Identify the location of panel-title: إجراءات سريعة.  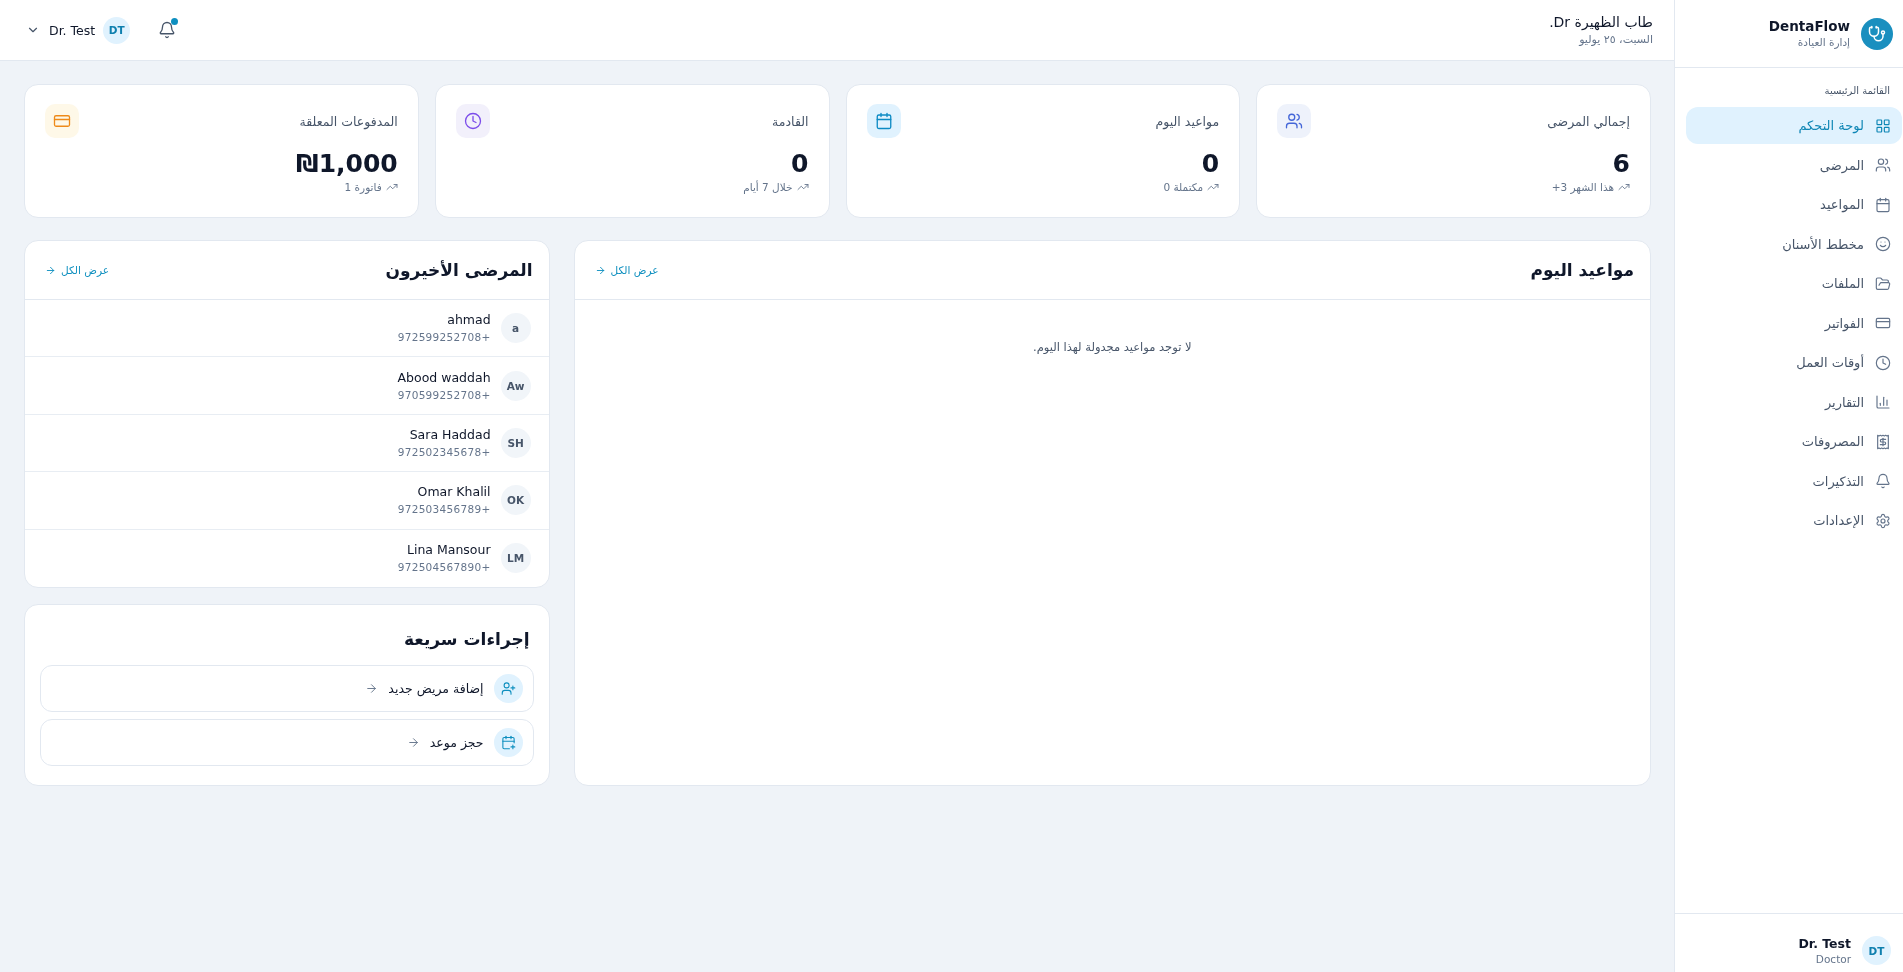
(467, 639).